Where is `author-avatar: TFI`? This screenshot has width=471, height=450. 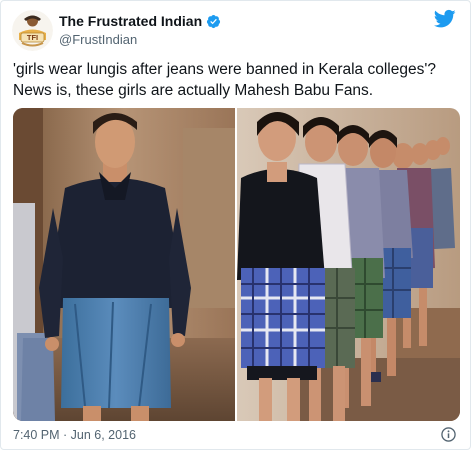 author-avatar: TFI is located at coordinates (32, 30).